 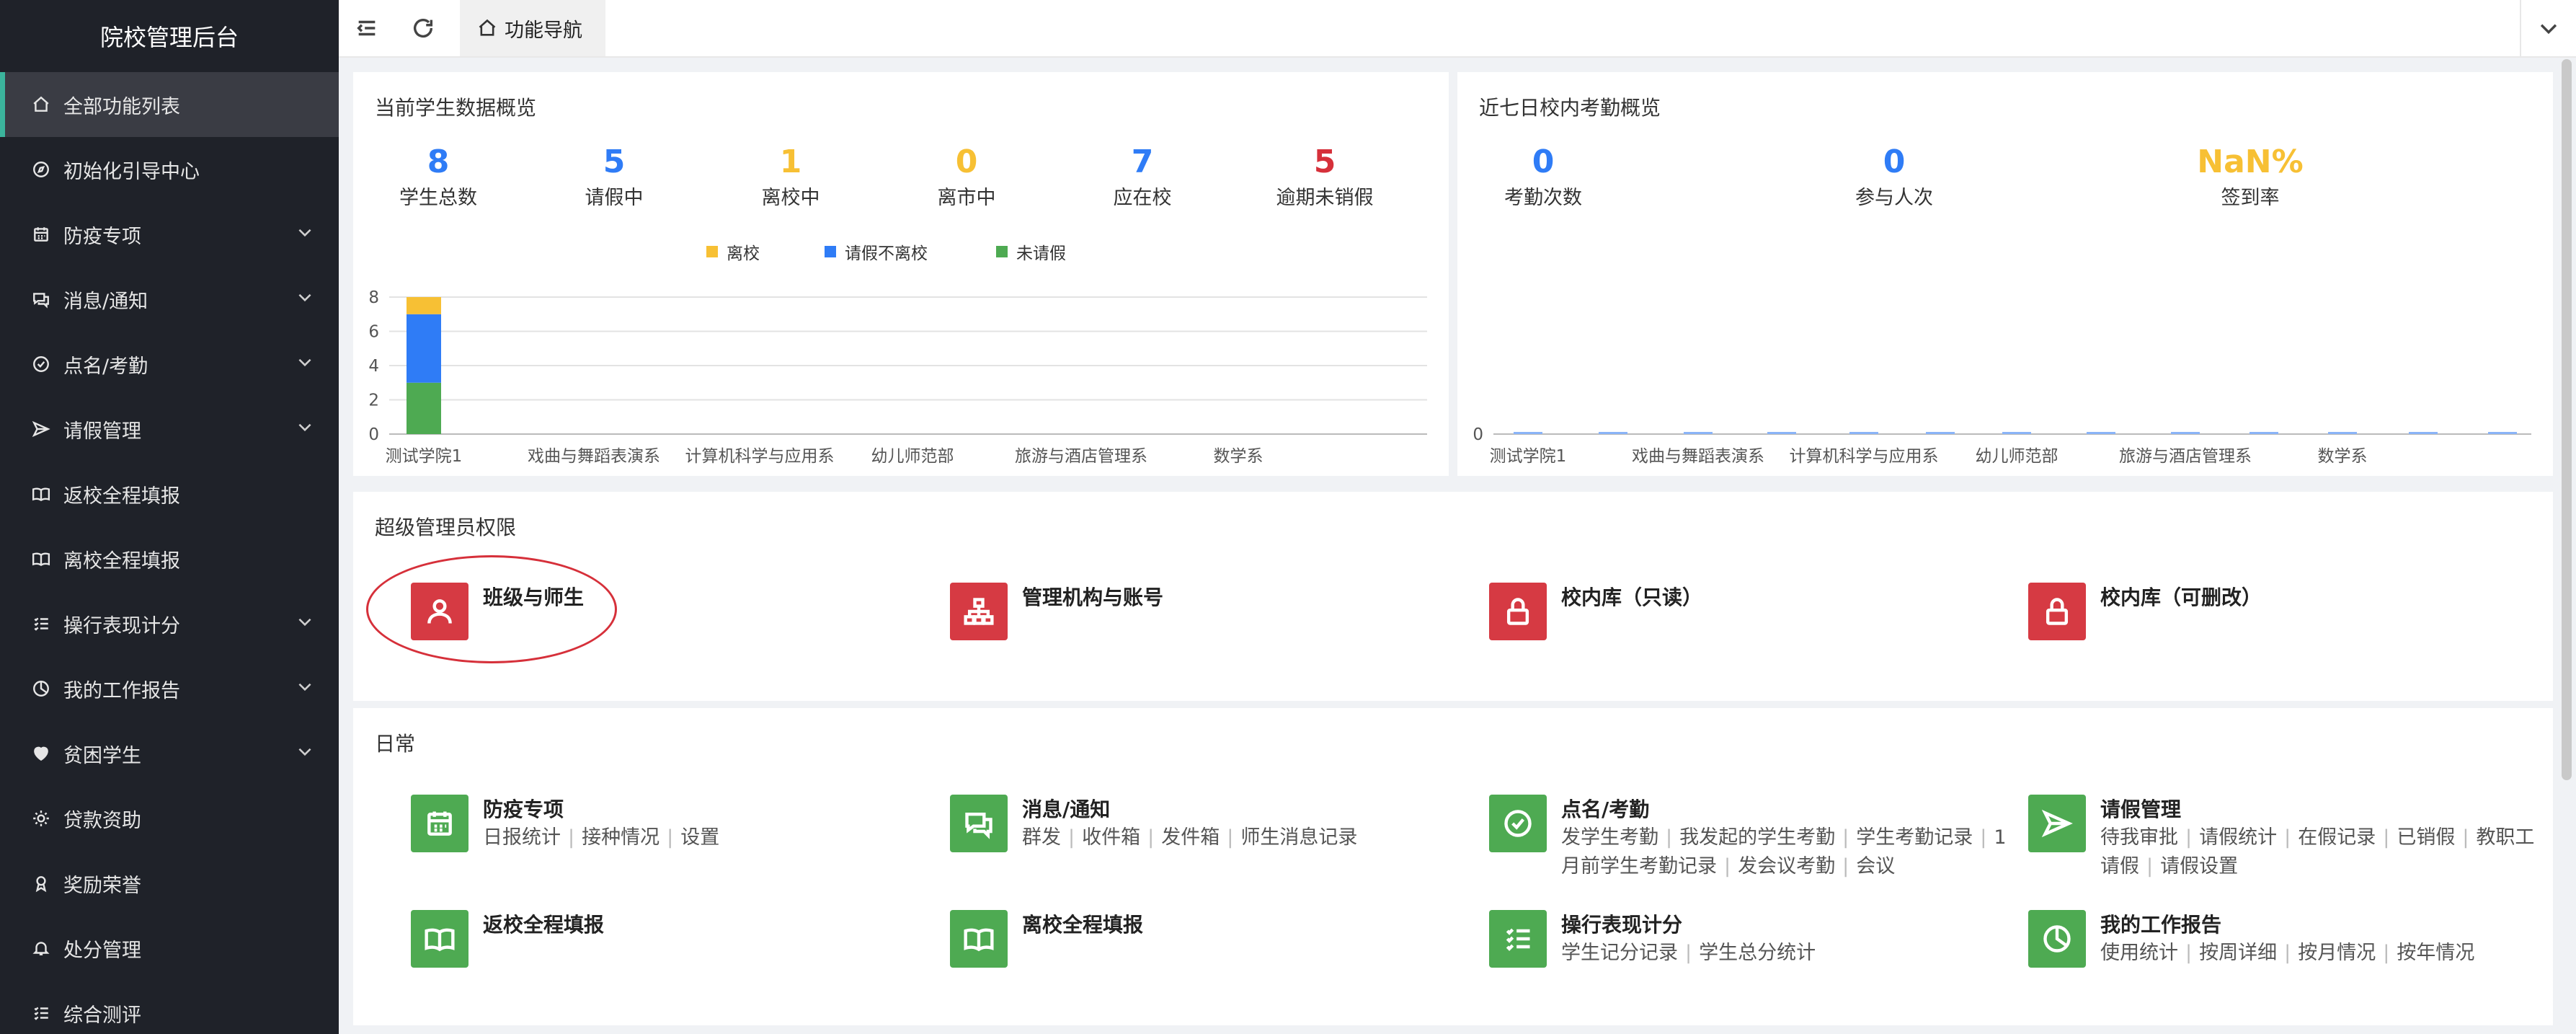 I want to click on feature-title: 校内库（只读）, so click(x=1631, y=597).